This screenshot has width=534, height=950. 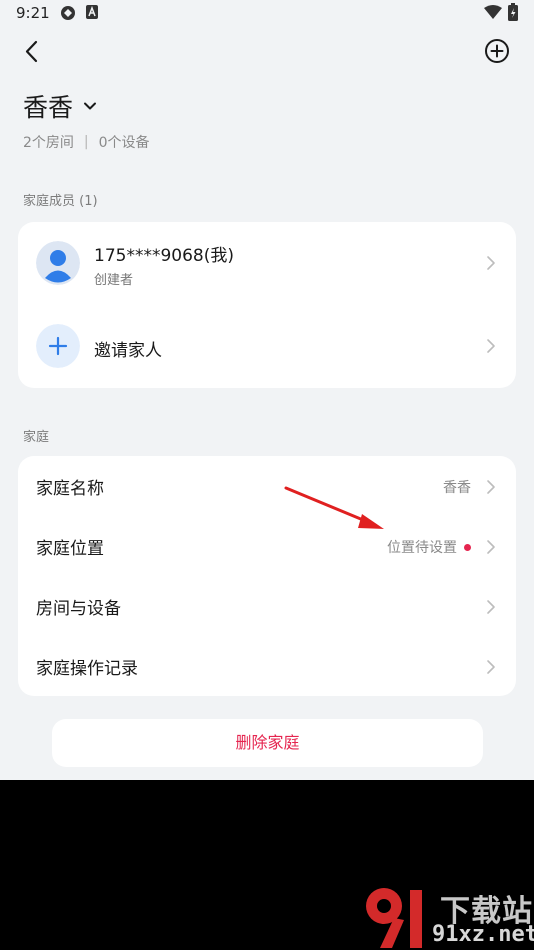 What do you see at coordinates (447, 917) in the screenshot?
I see `site-watermark: 下载站 91xz.net` at bounding box center [447, 917].